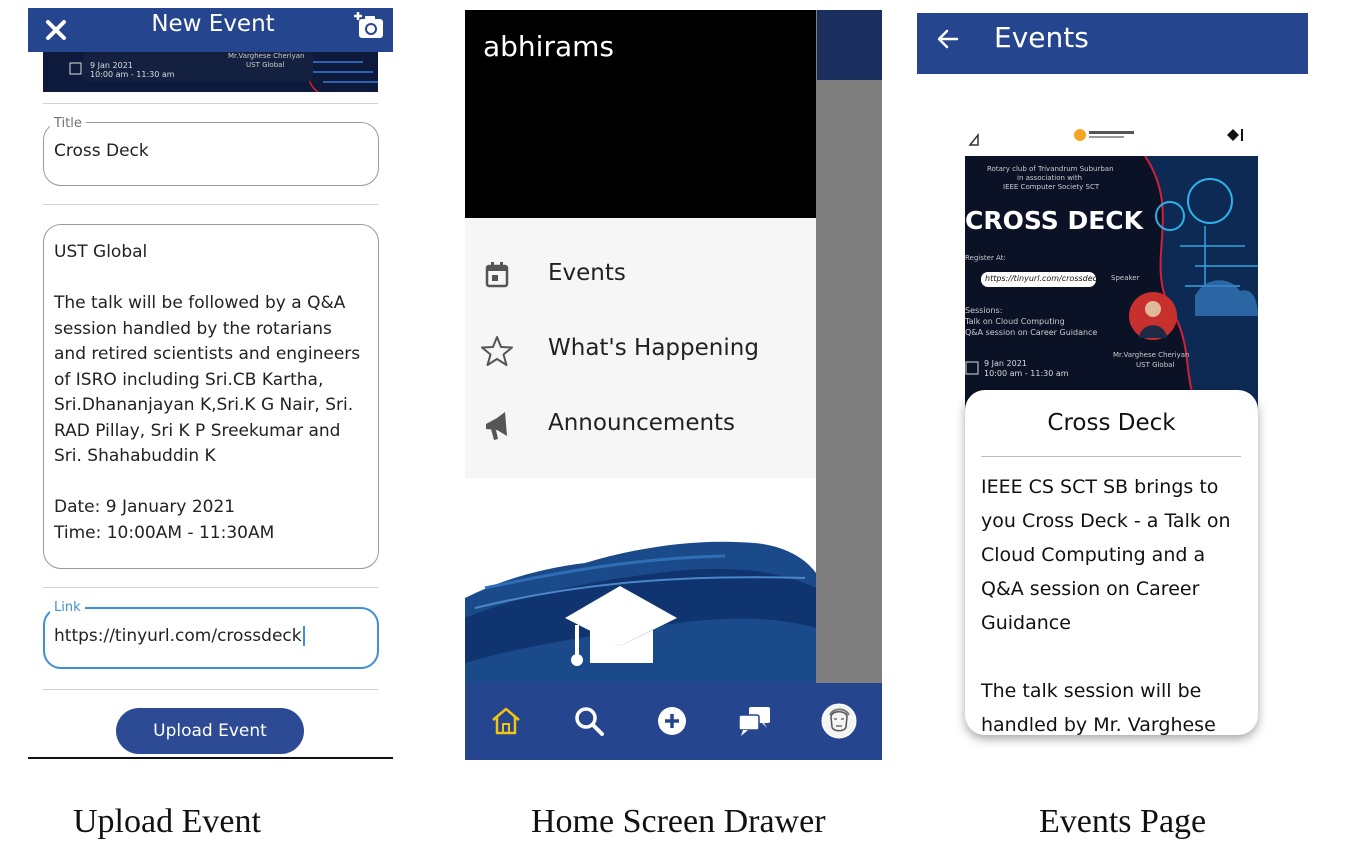 The width and height of the screenshot is (1365, 862). I want to click on poster-logos-strip, so click(1111, 139).